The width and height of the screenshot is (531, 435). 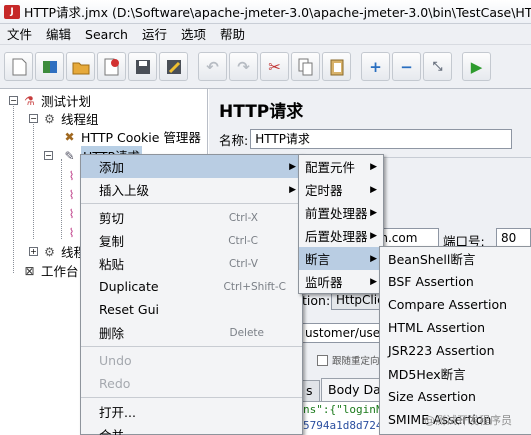 I want to click on submenu-item-listener: 监听器 ▶, so click(x=341, y=281).